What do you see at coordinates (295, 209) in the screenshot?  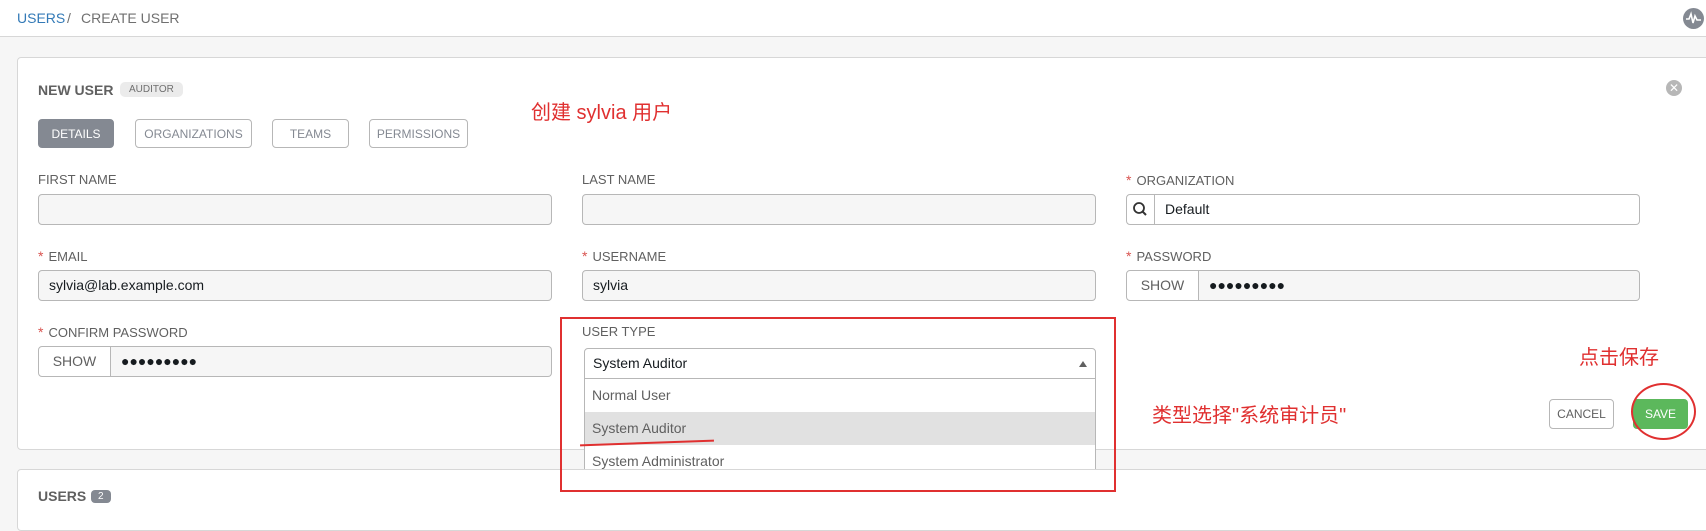 I see `first-name-input` at bounding box center [295, 209].